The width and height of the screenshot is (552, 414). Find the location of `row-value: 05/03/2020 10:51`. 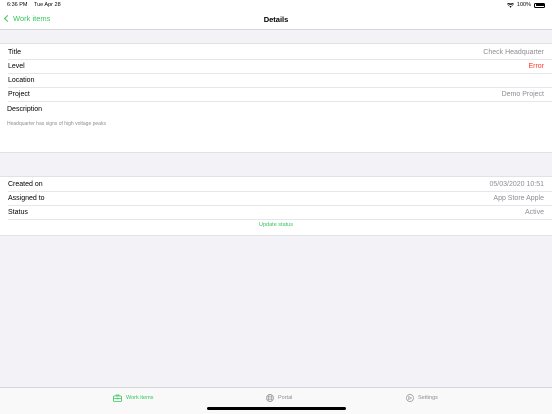

row-value: 05/03/2020 10:51 is located at coordinates (517, 184).